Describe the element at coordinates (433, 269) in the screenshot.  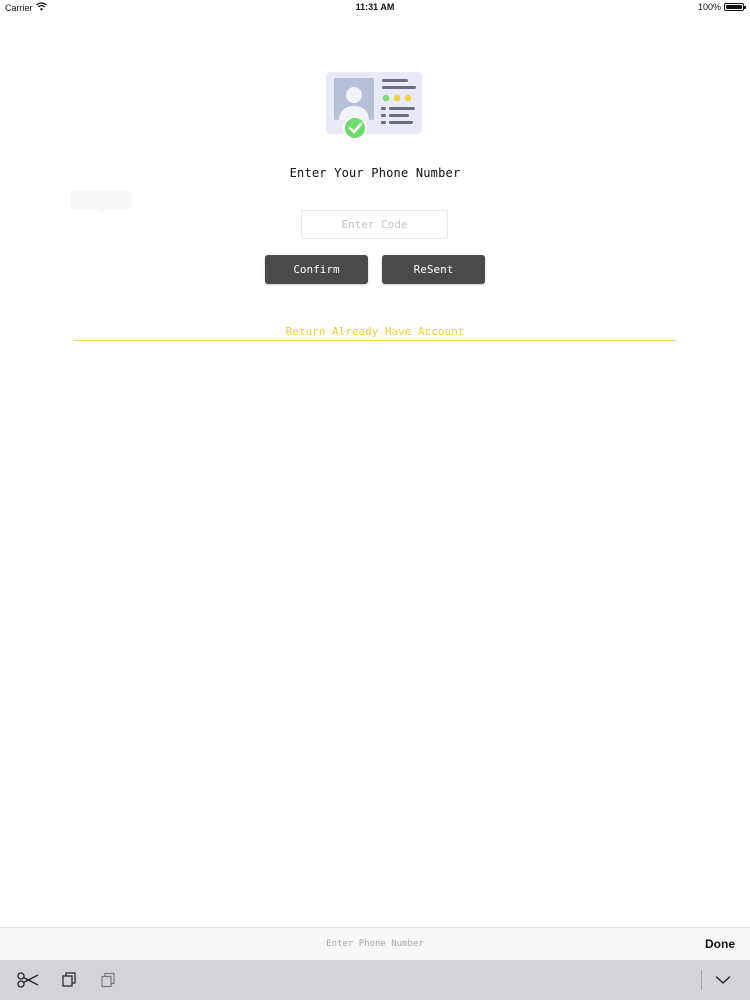
I see `resent-button: ReSent` at that location.